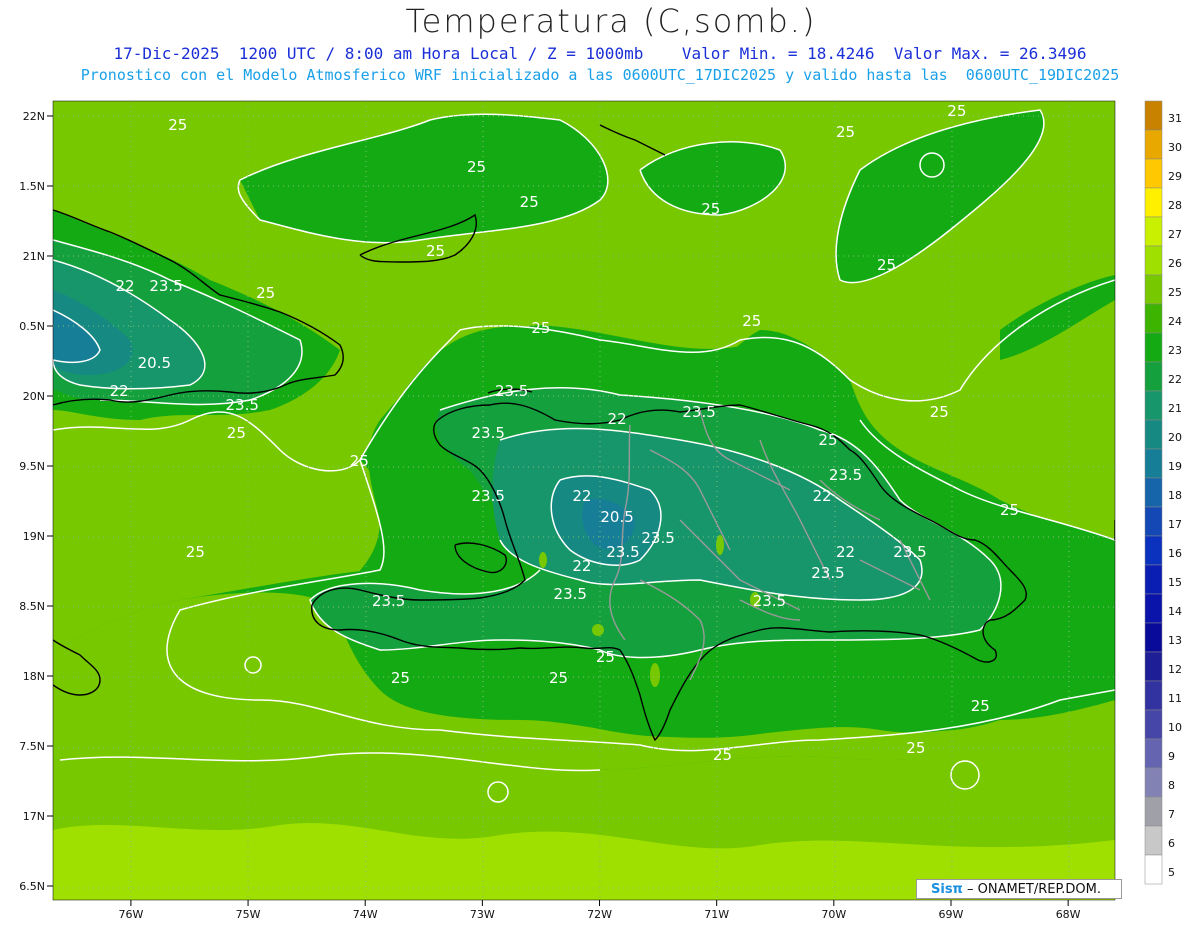 This screenshot has width=1200, height=927. I want to click on lat-tick-label: 7.5N, so click(32, 746).